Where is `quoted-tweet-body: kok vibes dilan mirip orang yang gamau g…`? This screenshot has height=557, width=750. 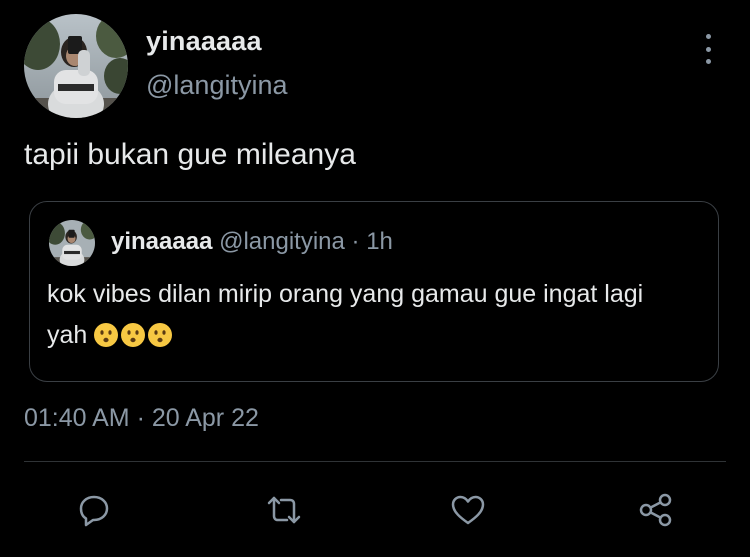
quoted-tweet-body: kok vibes dilan mirip orang yang gamau g… is located at coordinates (367, 315).